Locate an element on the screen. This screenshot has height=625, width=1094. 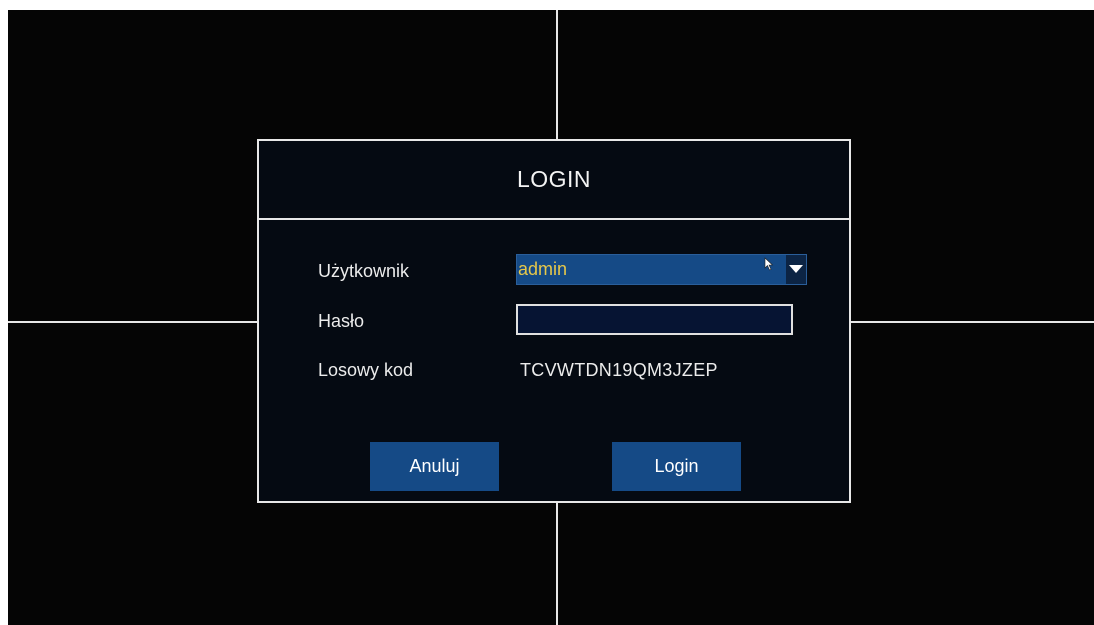
random-code-label: Losowy kod is located at coordinates (366, 370).